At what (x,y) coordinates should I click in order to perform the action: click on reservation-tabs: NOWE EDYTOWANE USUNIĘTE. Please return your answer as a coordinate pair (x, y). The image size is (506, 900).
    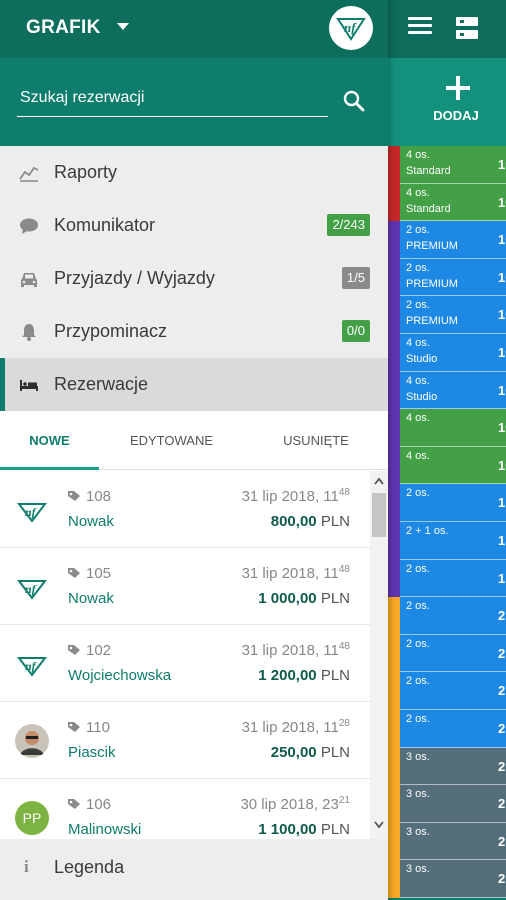
    Looking at the image, I should click on (194, 440).